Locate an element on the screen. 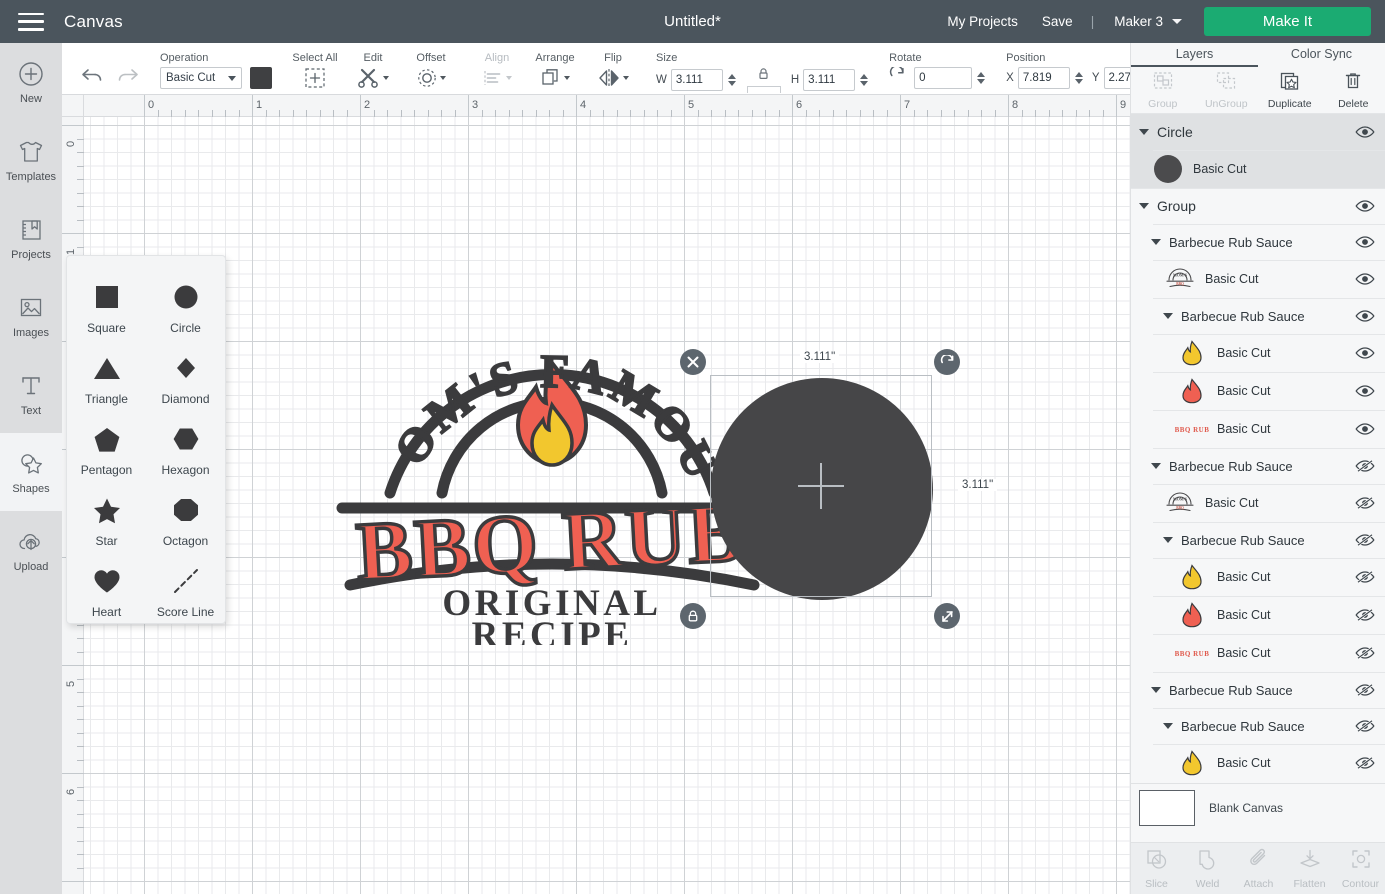 The height and width of the screenshot is (894, 1385). shape-octagon: Octagon is located at coordinates (185, 520).